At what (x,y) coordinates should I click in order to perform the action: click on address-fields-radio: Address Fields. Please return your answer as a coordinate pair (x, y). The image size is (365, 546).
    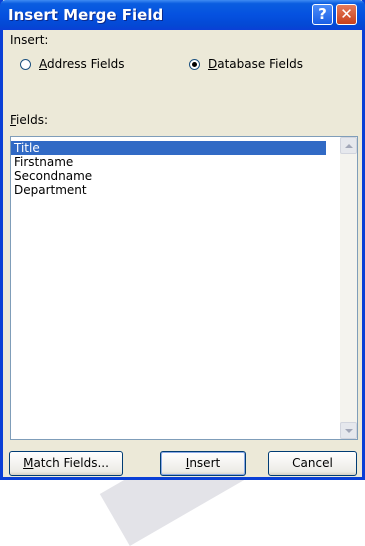
    Looking at the image, I should click on (72, 64).